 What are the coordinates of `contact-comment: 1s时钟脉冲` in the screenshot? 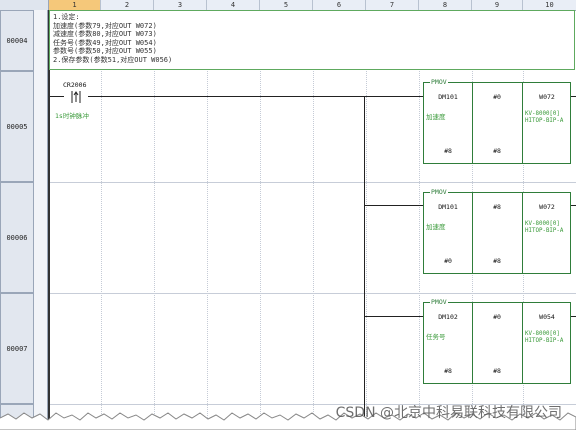 It's located at (72, 116).